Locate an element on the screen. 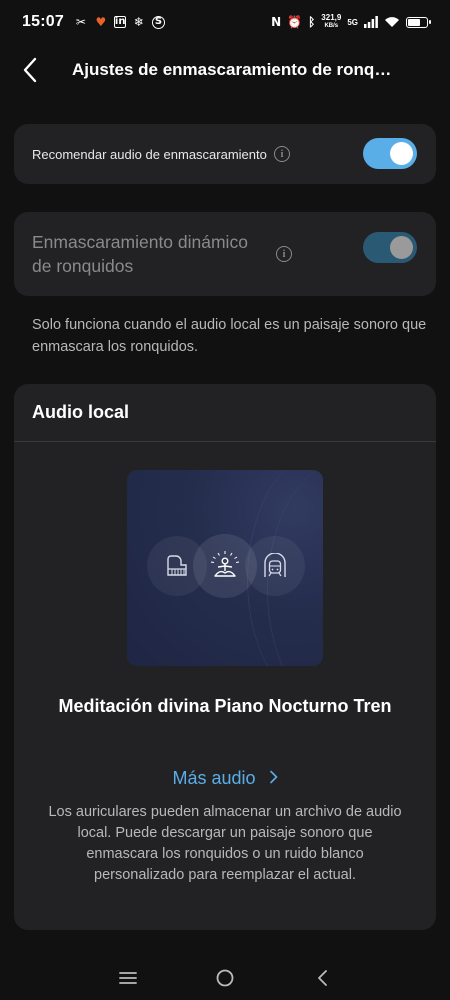 The image size is (450, 1000). app-header: Ajustes de enmascaramiento de ronquidos is located at coordinates (225, 70).